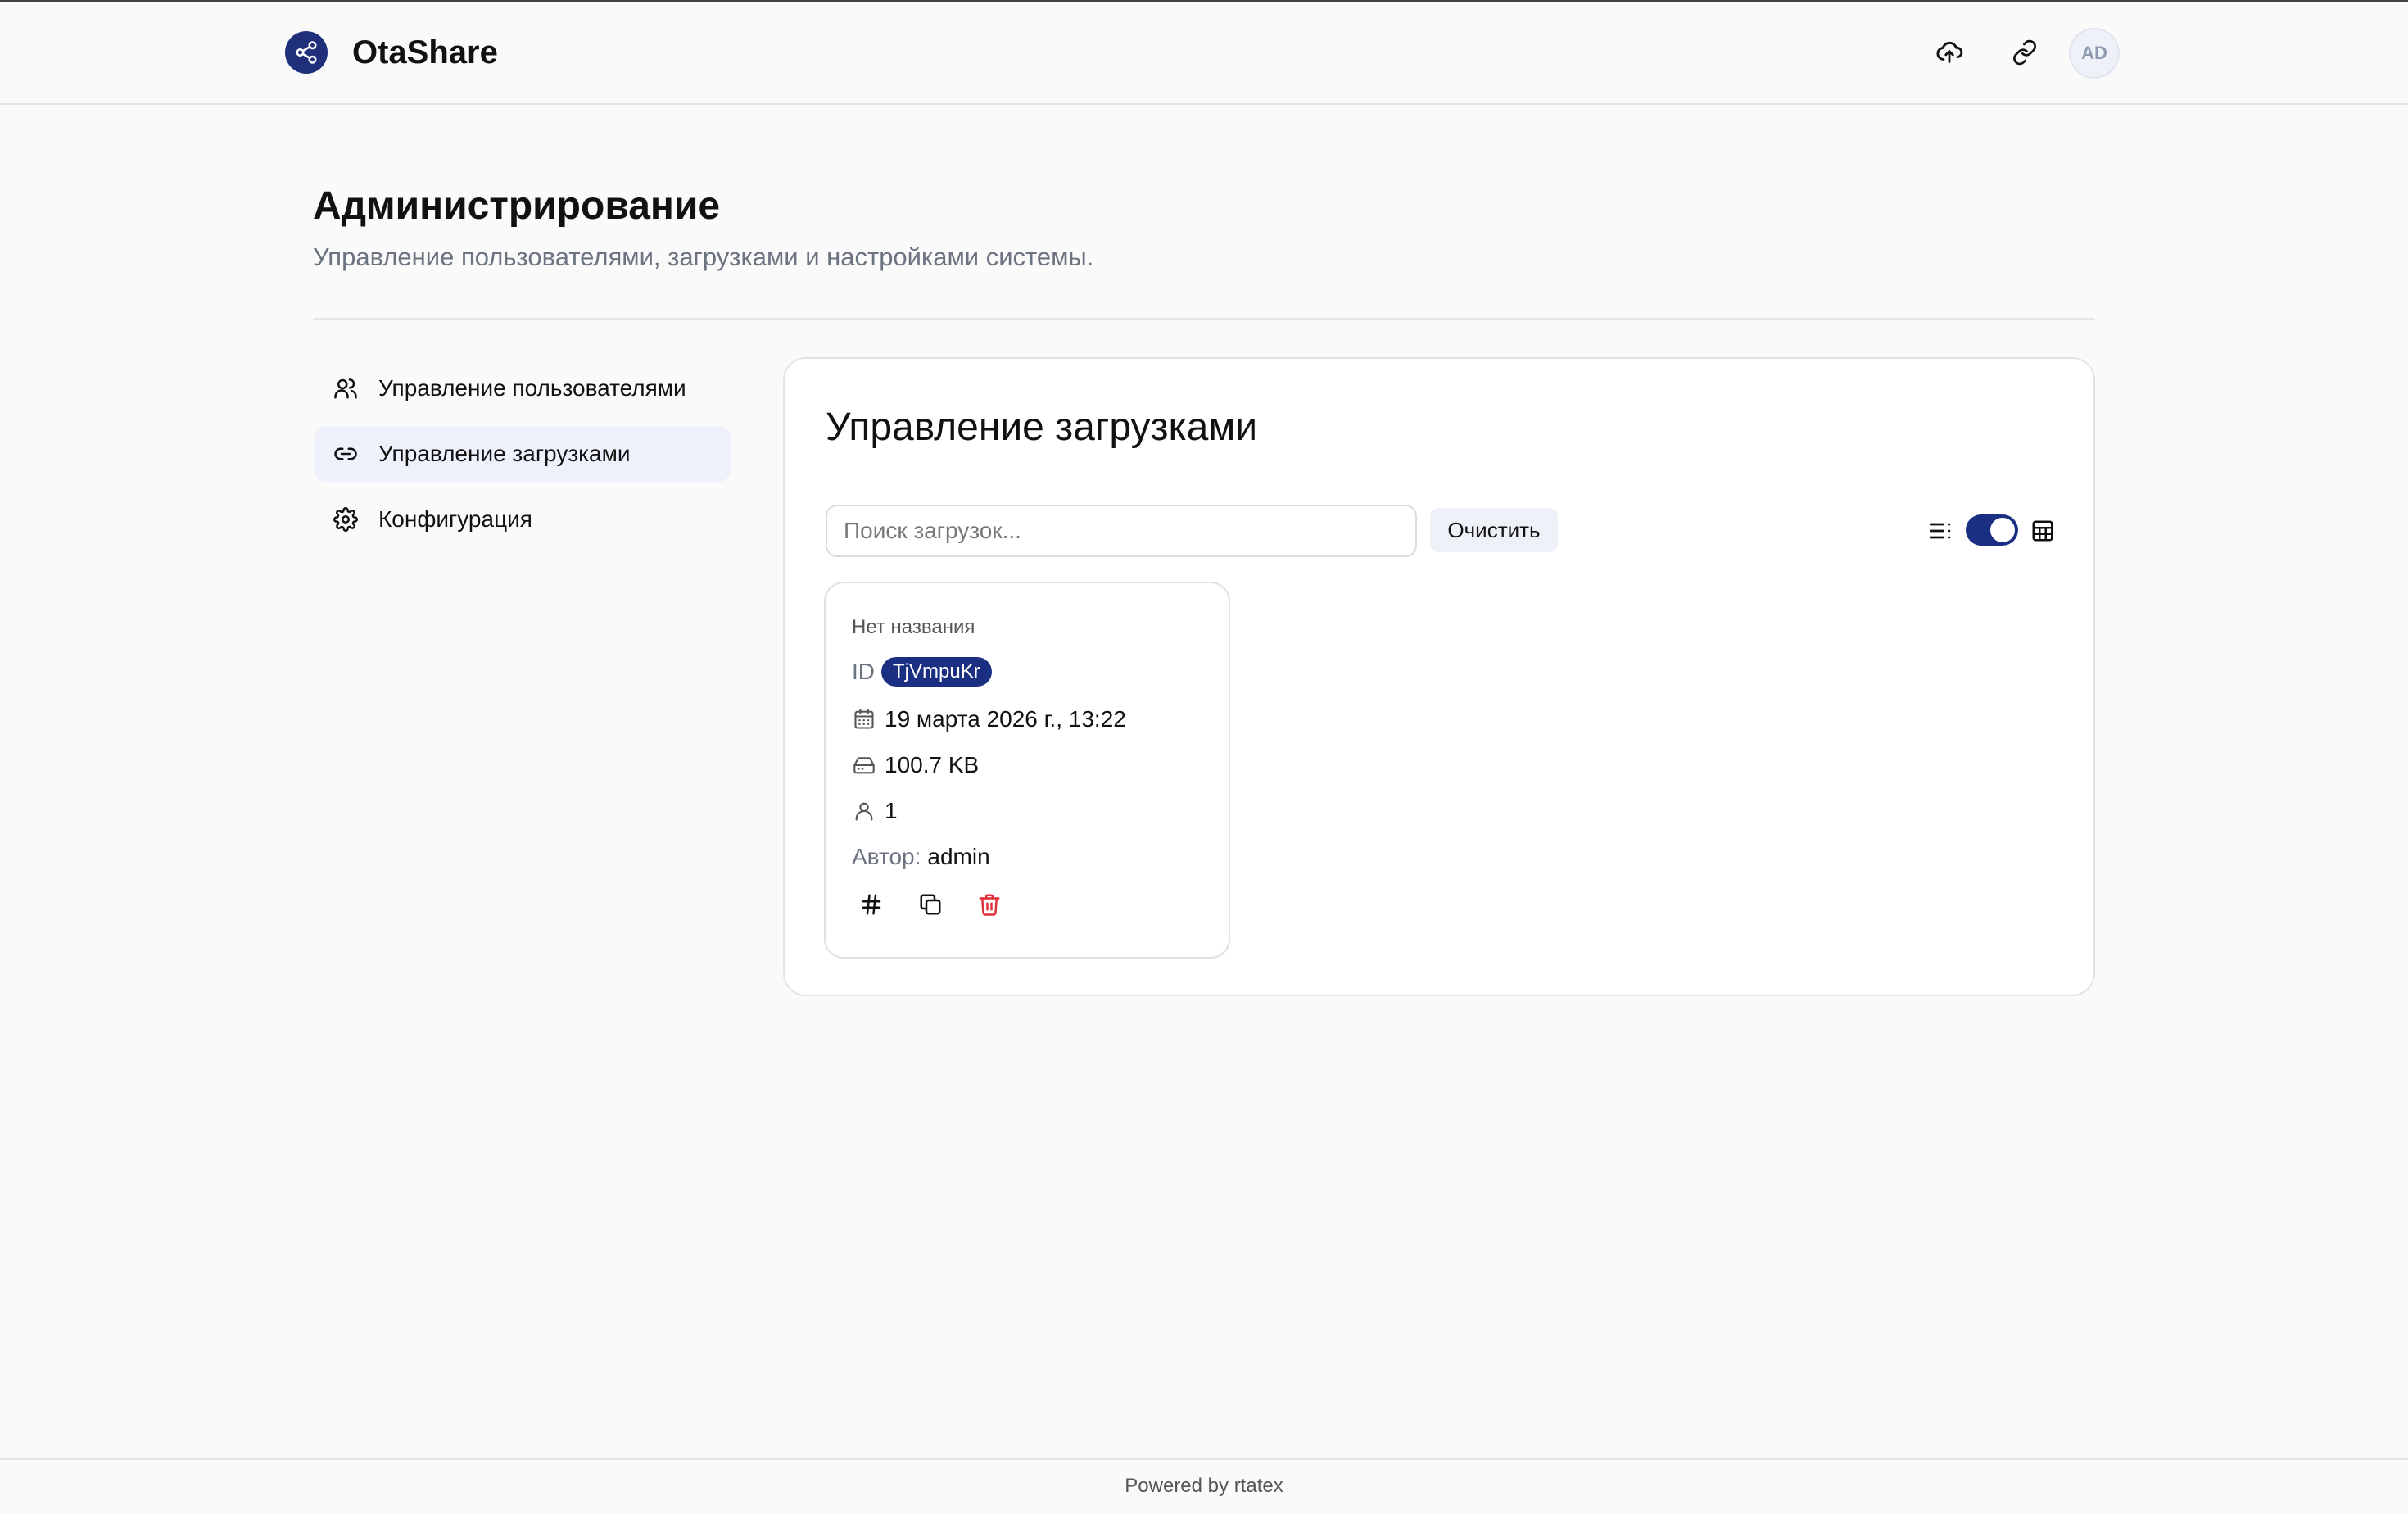 The width and height of the screenshot is (2408, 1514). I want to click on upload-recipients-row: 1, so click(875, 811).